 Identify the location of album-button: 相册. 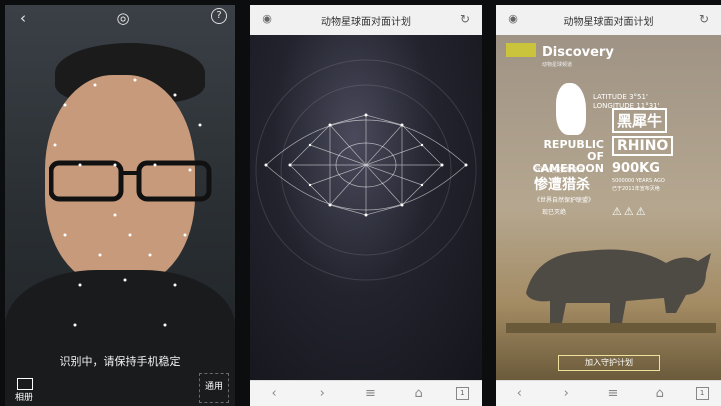
(24, 396).